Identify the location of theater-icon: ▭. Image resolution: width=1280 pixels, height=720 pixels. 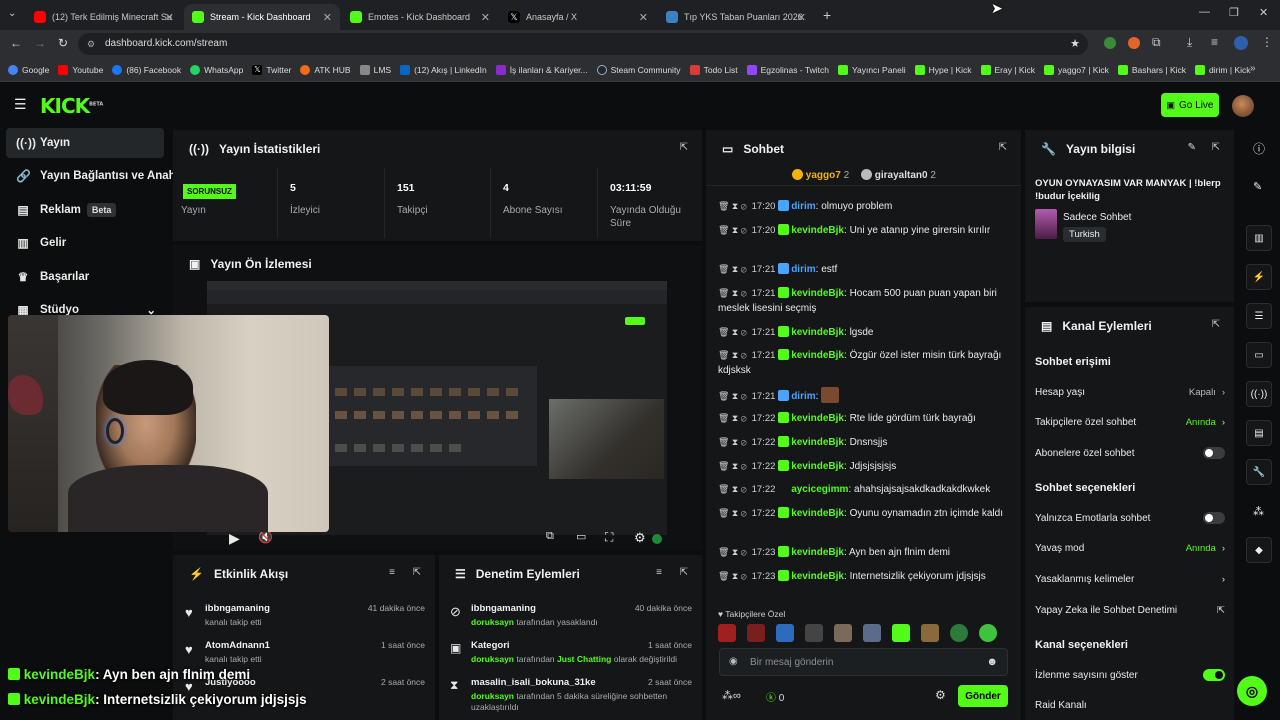
(581, 536).